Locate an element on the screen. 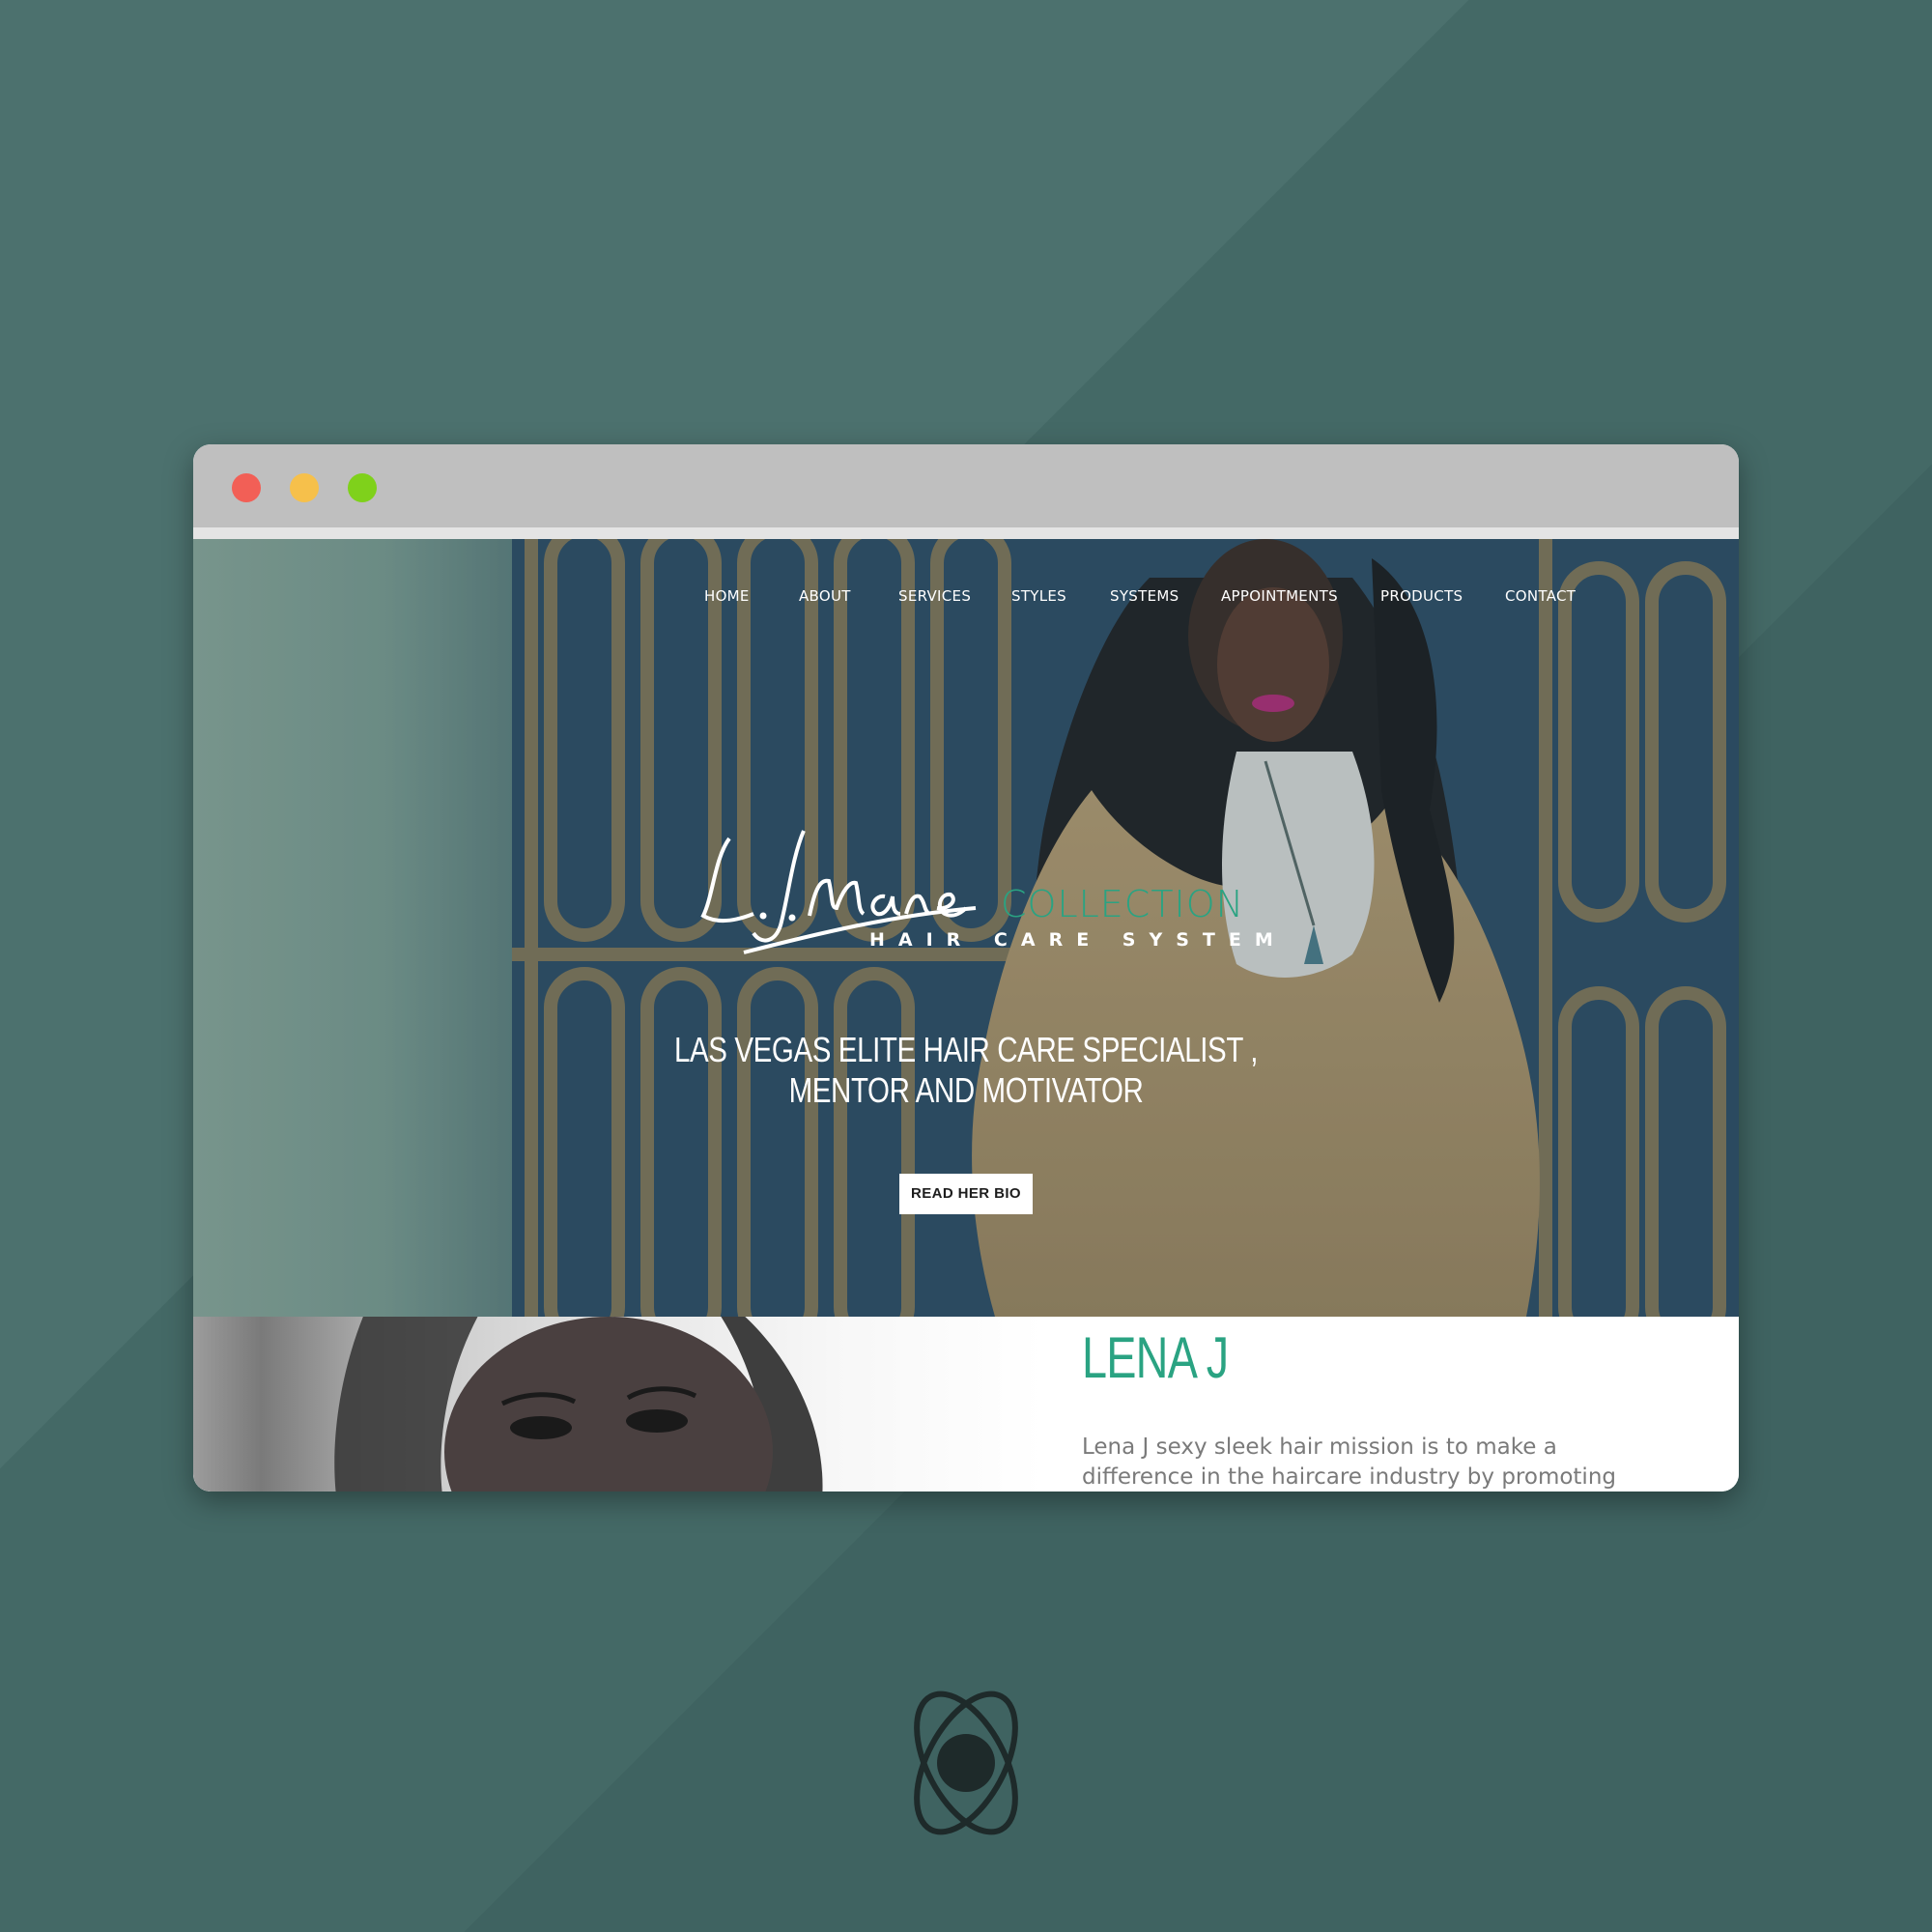 This screenshot has width=1932, height=1932. read-her-bio-button: READ HER BIO is located at coordinates (966, 1194).